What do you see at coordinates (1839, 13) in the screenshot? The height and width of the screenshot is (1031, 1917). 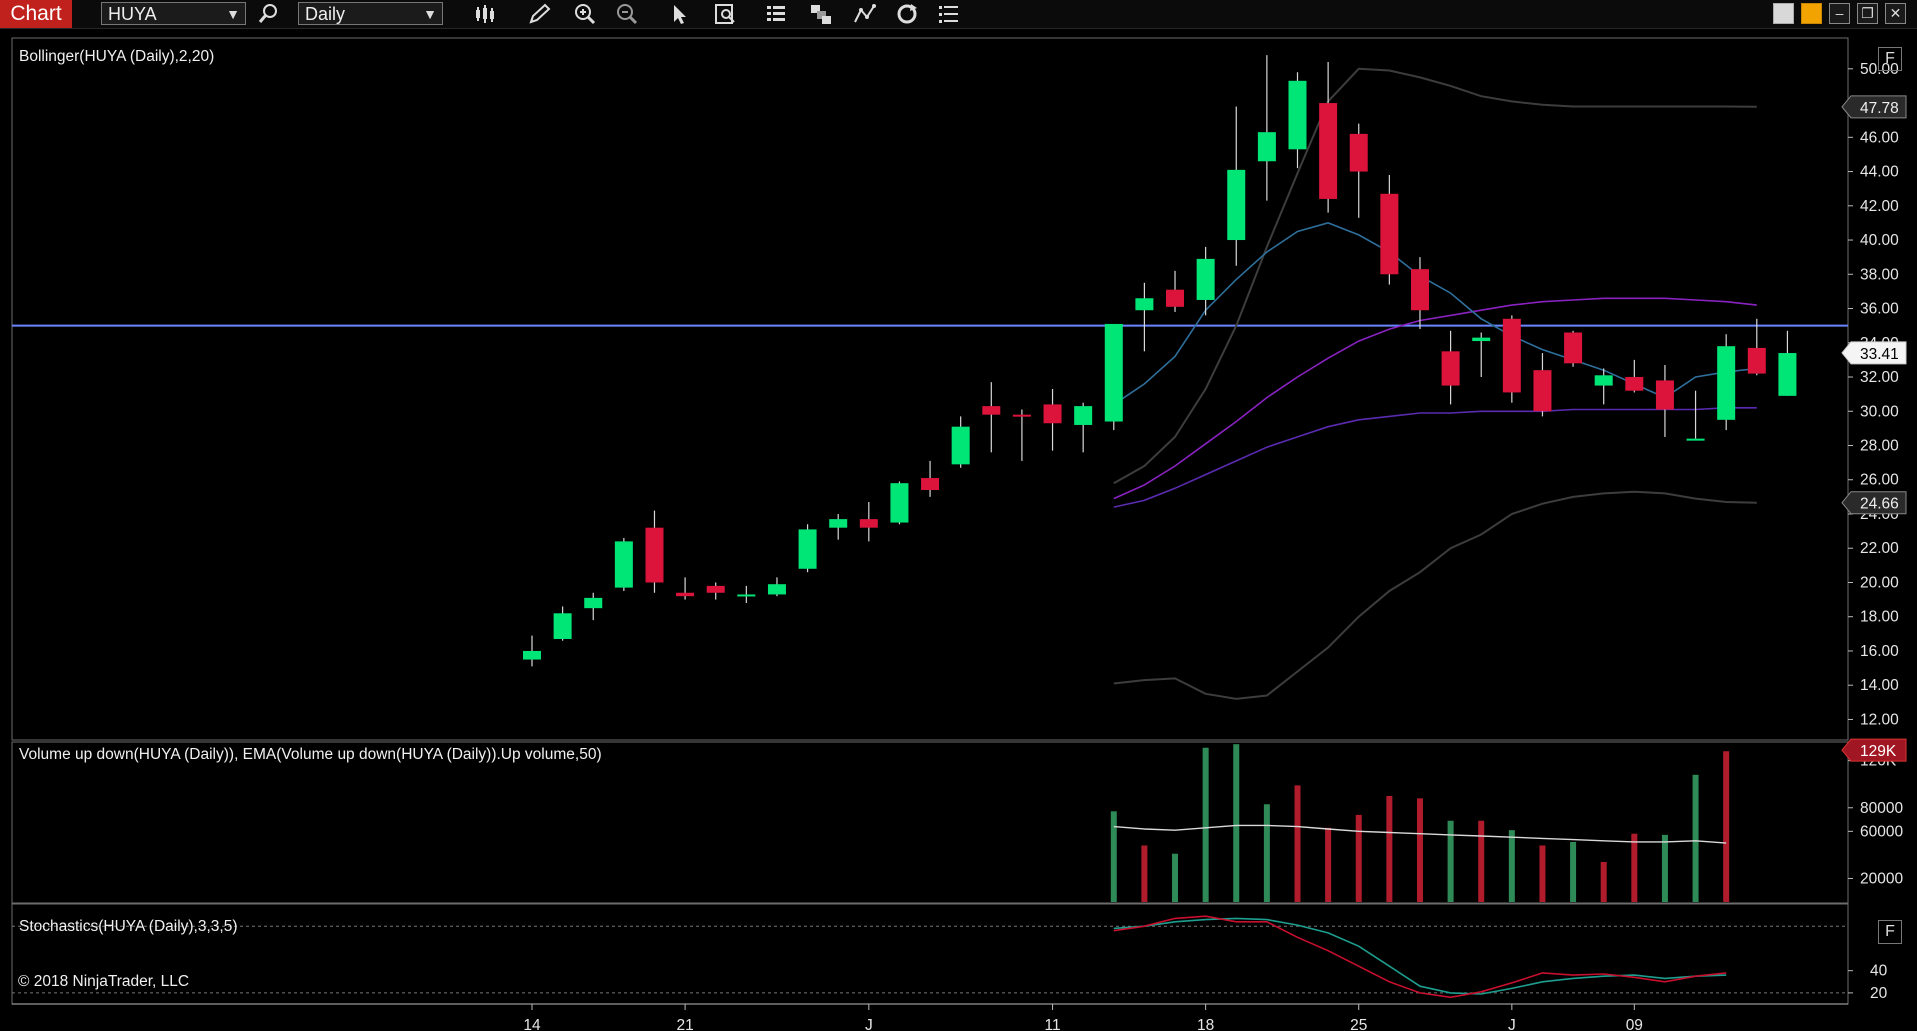 I see `minimize-icon: –` at bounding box center [1839, 13].